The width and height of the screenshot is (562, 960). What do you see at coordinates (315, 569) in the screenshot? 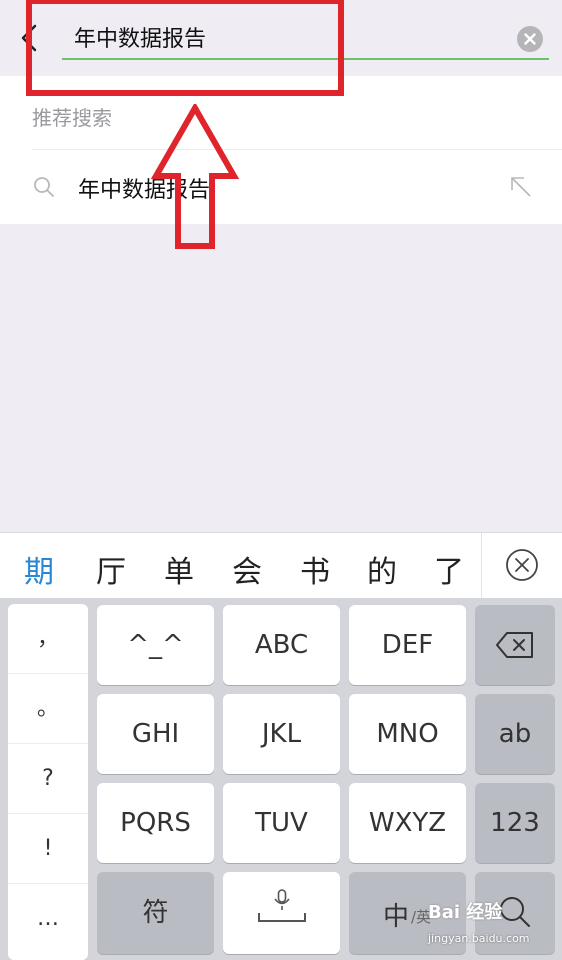
I see `candidate-word: 书` at bounding box center [315, 569].